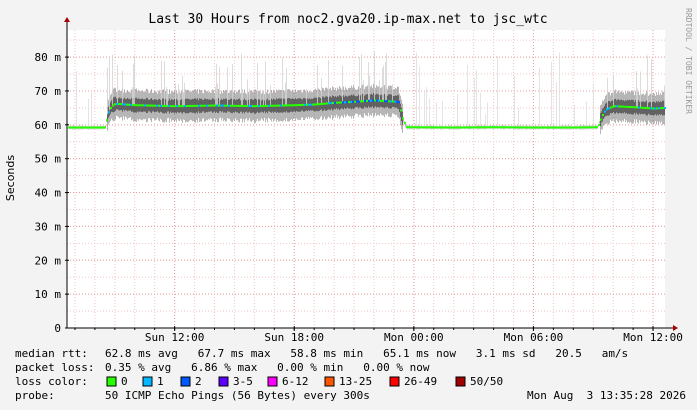 This screenshot has height=410, width=697. Describe the element at coordinates (48, 91) in the screenshot. I see `y-tick-label: 70 m` at that location.